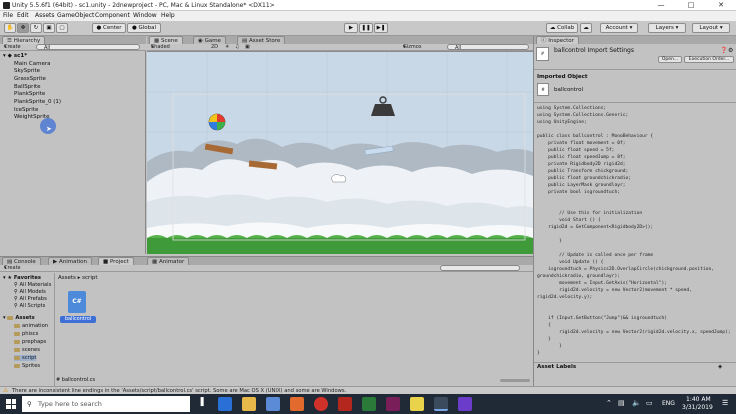  Describe the element at coordinates (26, 110) in the screenshot. I see `hierarchy-item: IceSprite` at that location.